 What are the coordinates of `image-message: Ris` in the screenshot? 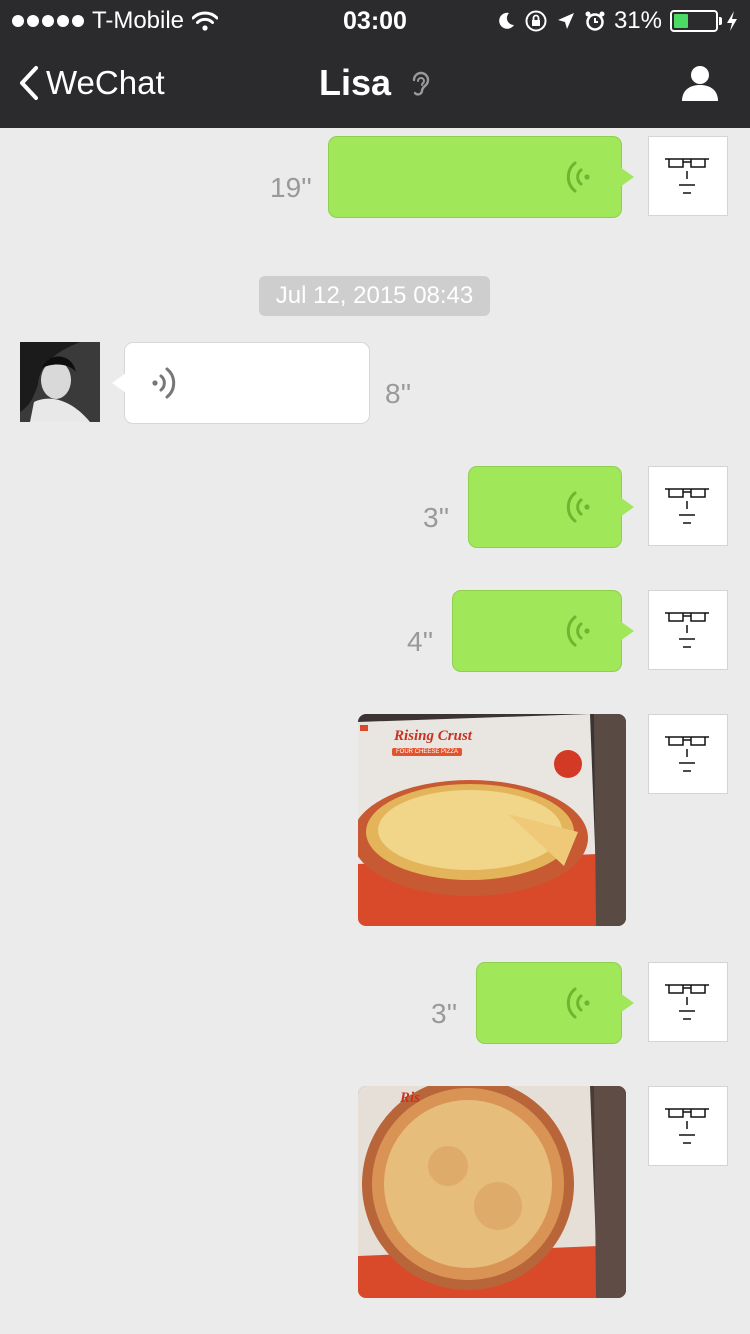 It's located at (492, 1192).